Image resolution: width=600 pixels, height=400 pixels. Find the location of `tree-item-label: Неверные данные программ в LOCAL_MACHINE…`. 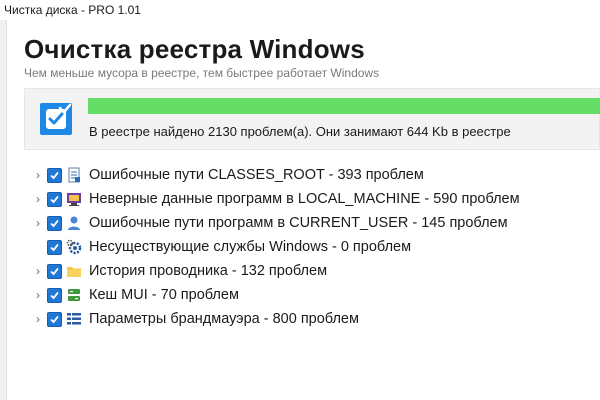

tree-item-label: Неверные данные программ в LOCAL_MACHINE… is located at coordinates (304, 199).